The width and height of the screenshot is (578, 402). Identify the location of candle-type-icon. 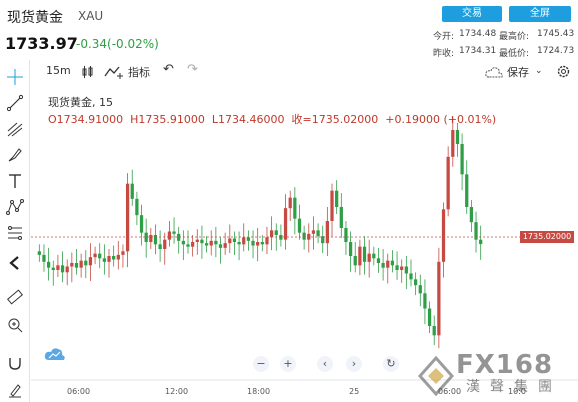
(87, 72).